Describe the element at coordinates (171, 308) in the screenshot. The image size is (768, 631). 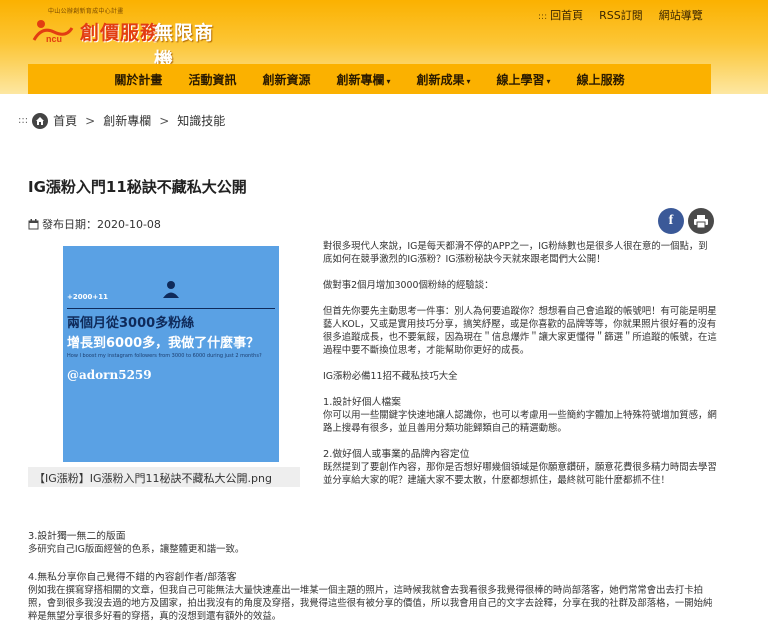
I see `divider` at that location.